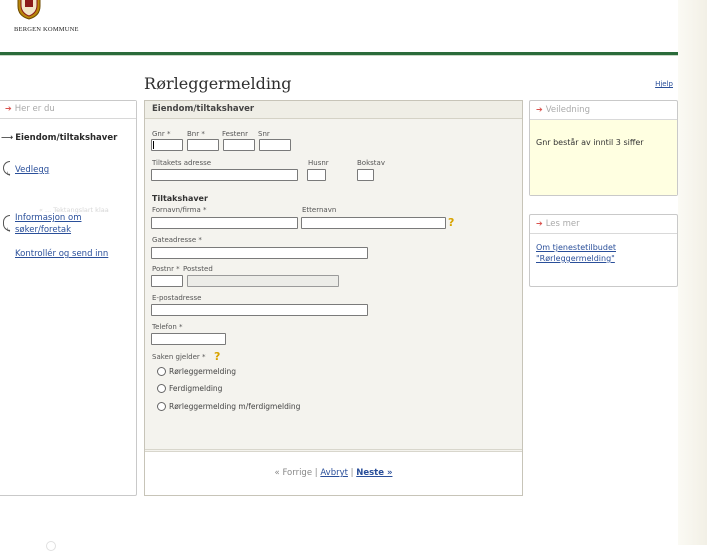 The height and width of the screenshot is (551, 707). Describe the element at coordinates (196, 134) in the screenshot. I see `bnr-label: Bnr *` at that location.